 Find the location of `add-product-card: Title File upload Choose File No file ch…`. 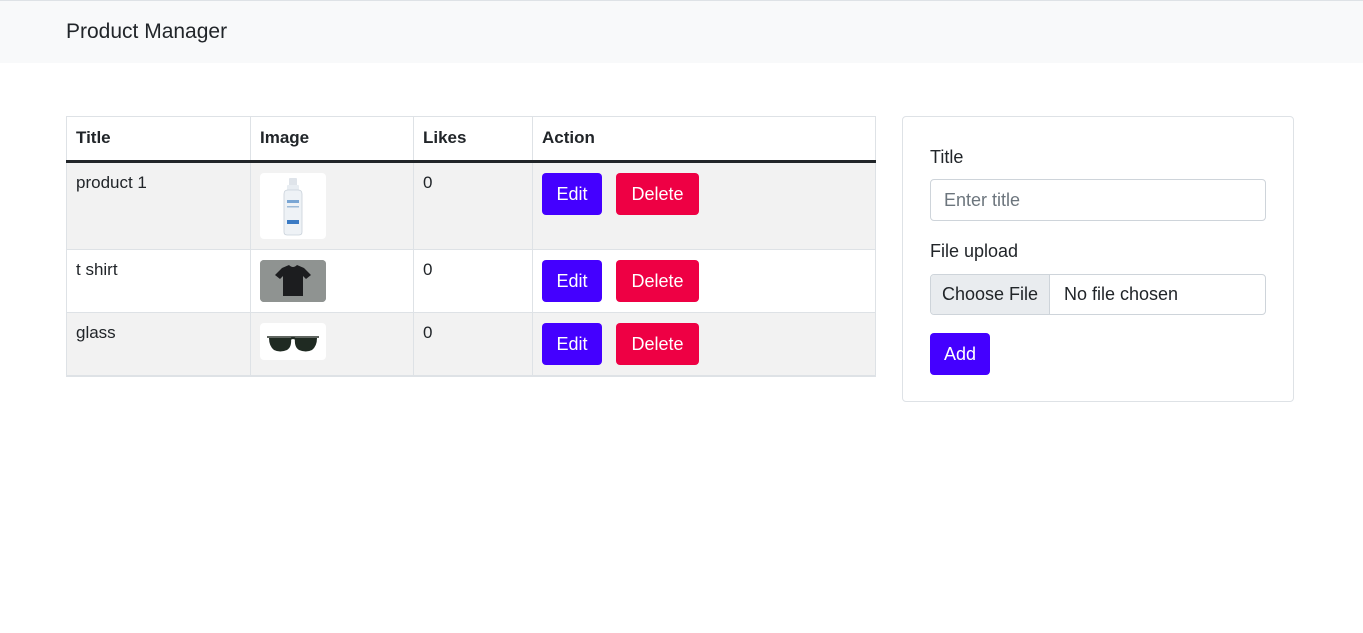

add-product-card: Title File upload Choose File No file ch… is located at coordinates (1098, 259).